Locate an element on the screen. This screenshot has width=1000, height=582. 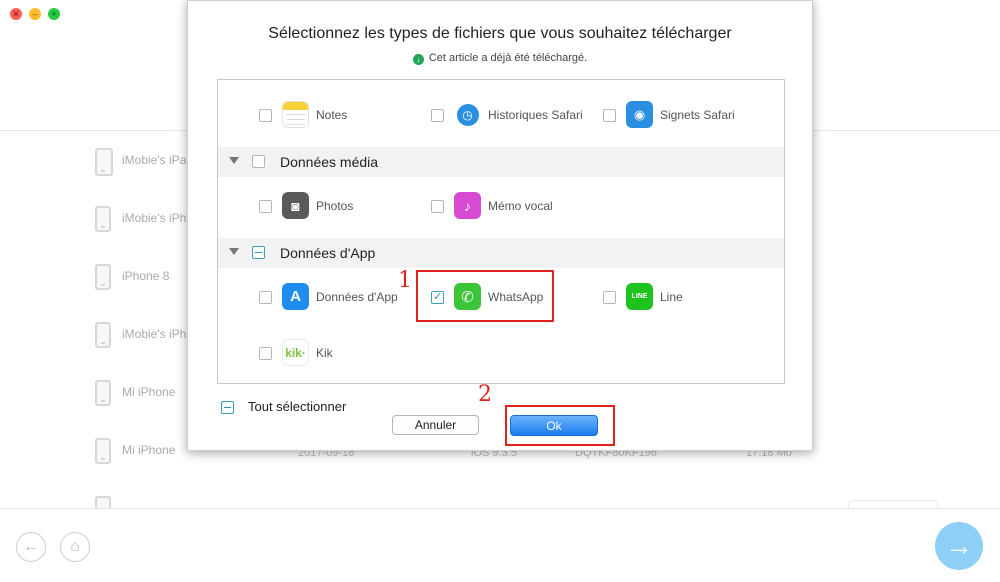
category-media-checkbox is located at coordinates (258, 161).